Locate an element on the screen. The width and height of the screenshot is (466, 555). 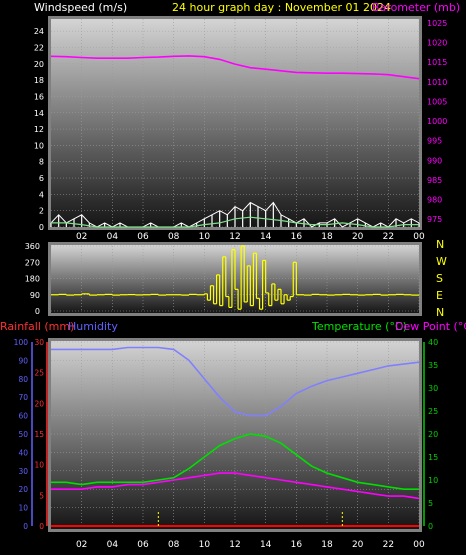
y-tick-label-rainfall: 20 is located at coordinates (39, 403).